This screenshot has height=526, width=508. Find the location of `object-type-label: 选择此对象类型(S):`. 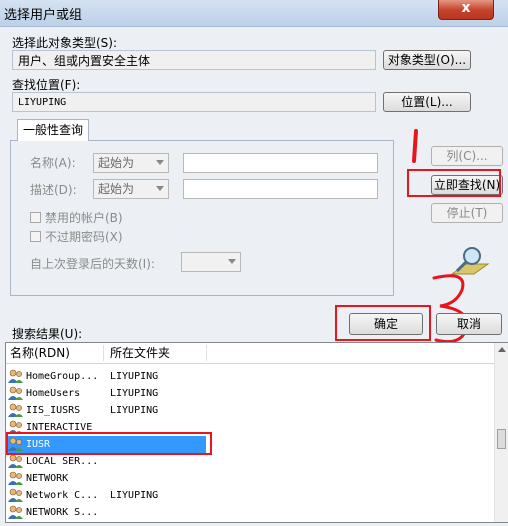

object-type-label: 选择此对象类型(S): is located at coordinates (65, 43).